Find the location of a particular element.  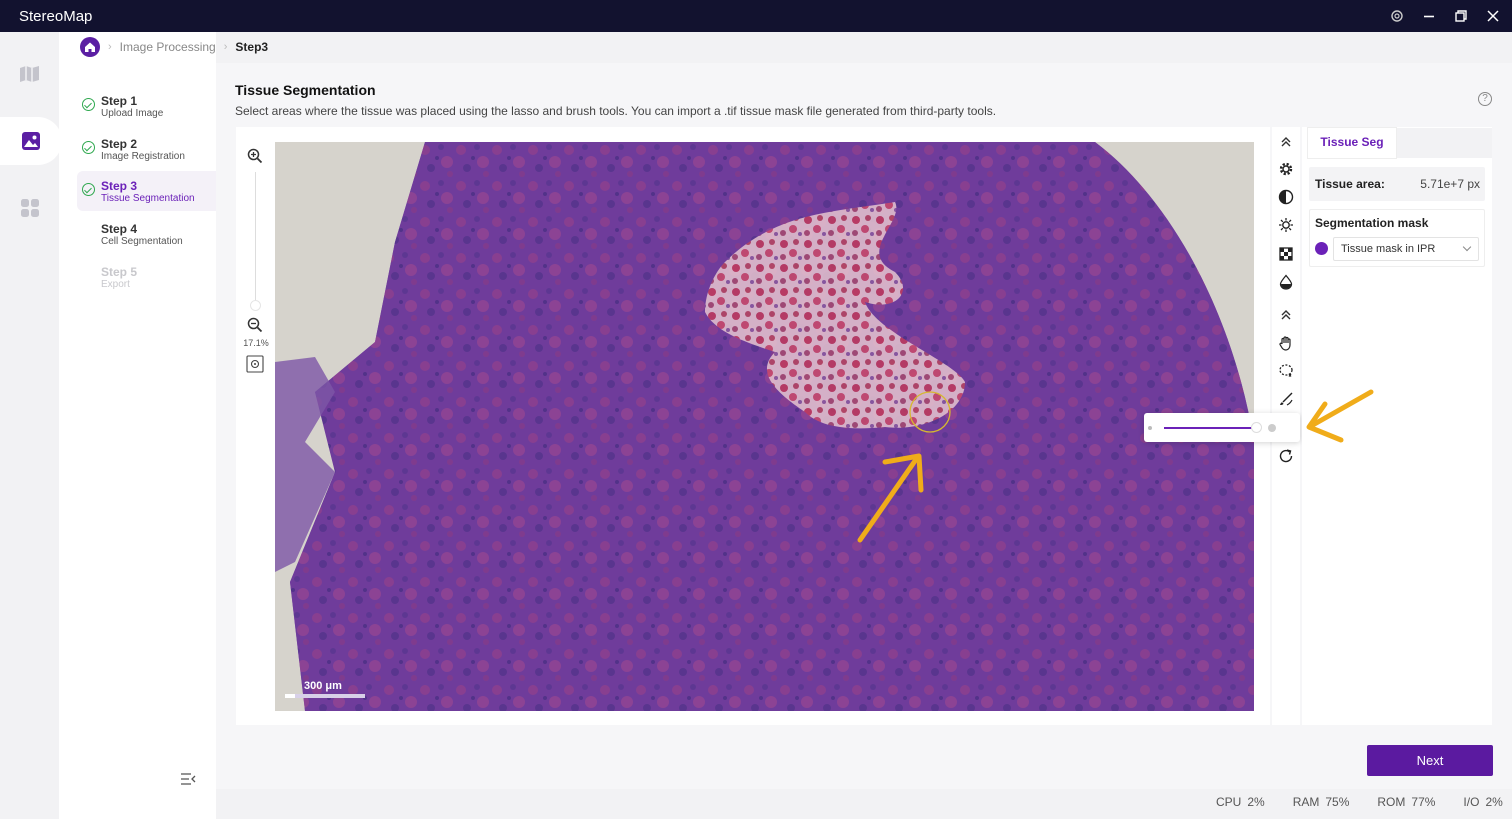

chevron-down-icon is located at coordinates (1467, 247).